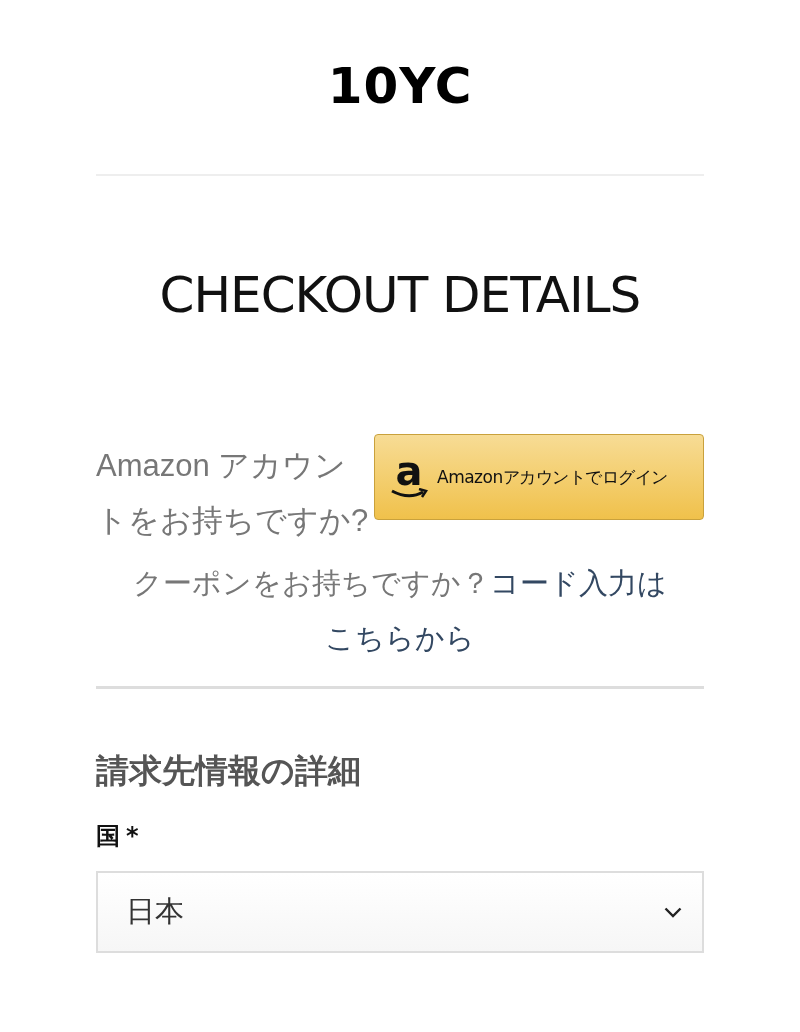 The height and width of the screenshot is (1032, 800). What do you see at coordinates (232, 493) in the screenshot?
I see `amazon-account-prompt: Amazon アカウントをお持ちですか?` at bounding box center [232, 493].